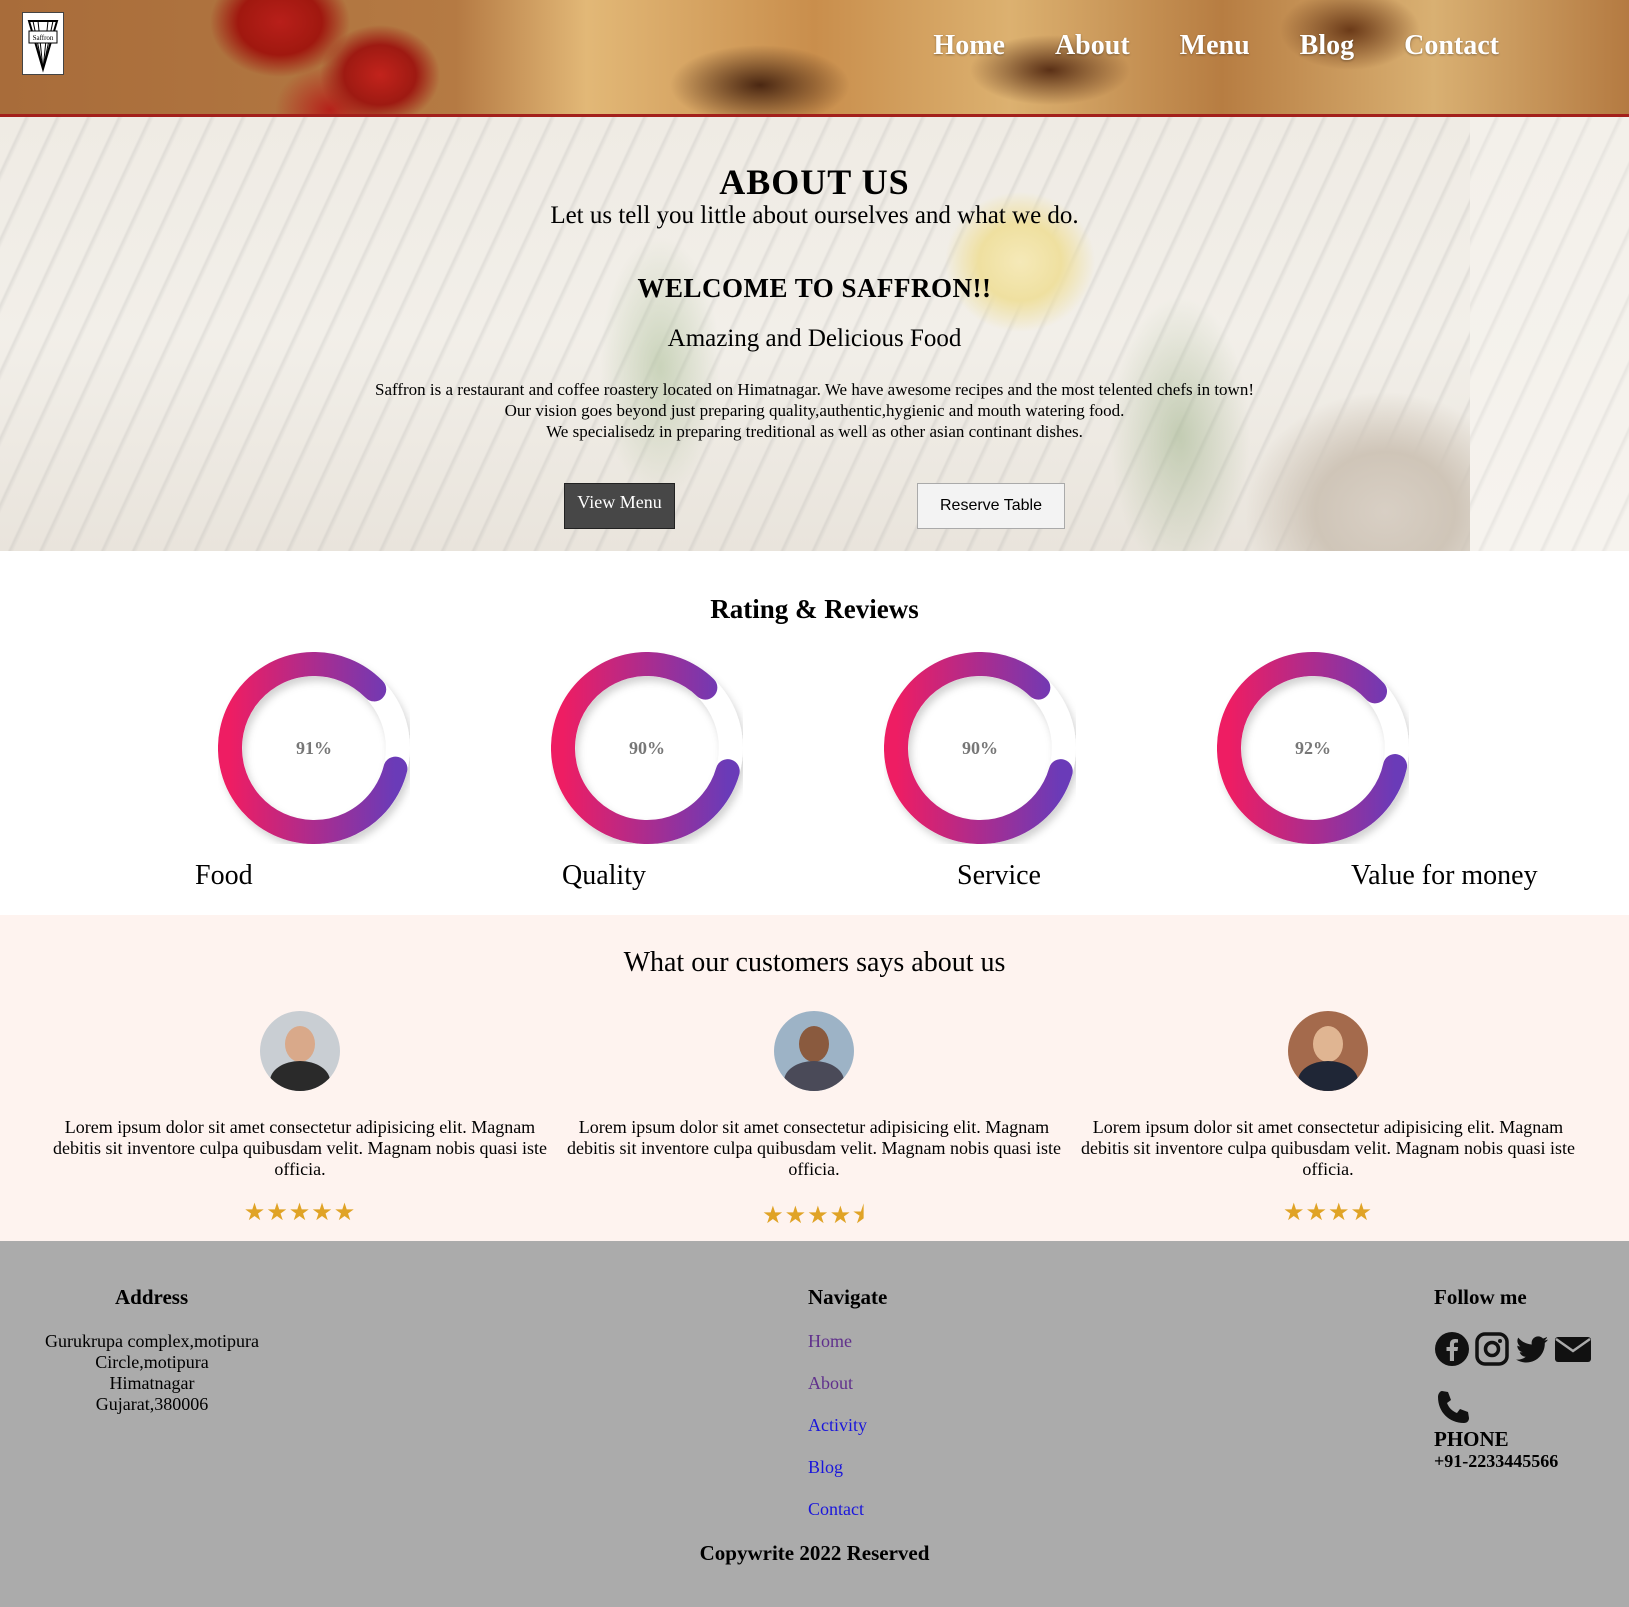 The width and height of the screenshot is (1629, 1607). I want to click on footer-link-contact: Contact, so click(837, 1509).